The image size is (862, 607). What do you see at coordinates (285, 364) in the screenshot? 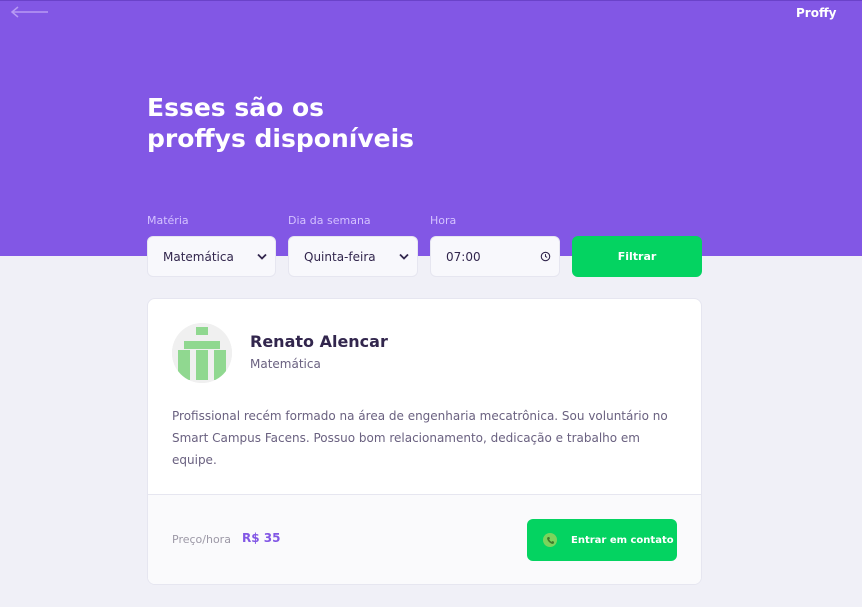
I see `teacher-subject: Matemática` at bounding box center [285, 364].